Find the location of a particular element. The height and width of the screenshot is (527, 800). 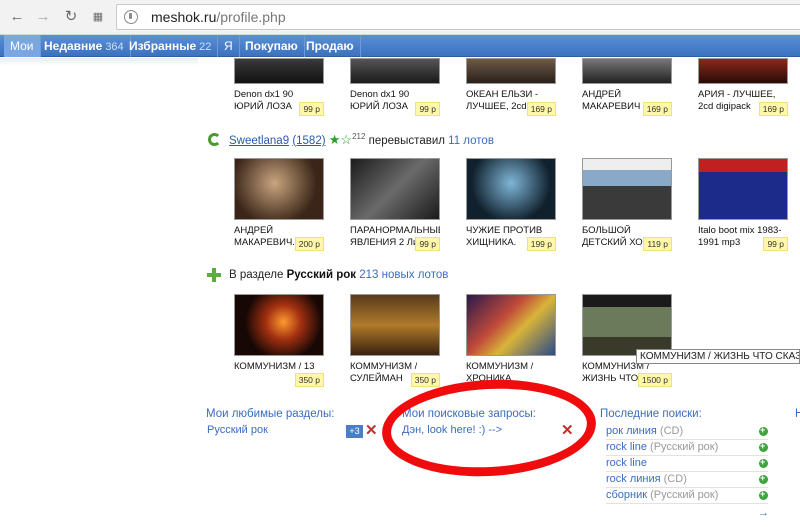

apps-grid-icon: ▦ is located at coordinates (98, 17).